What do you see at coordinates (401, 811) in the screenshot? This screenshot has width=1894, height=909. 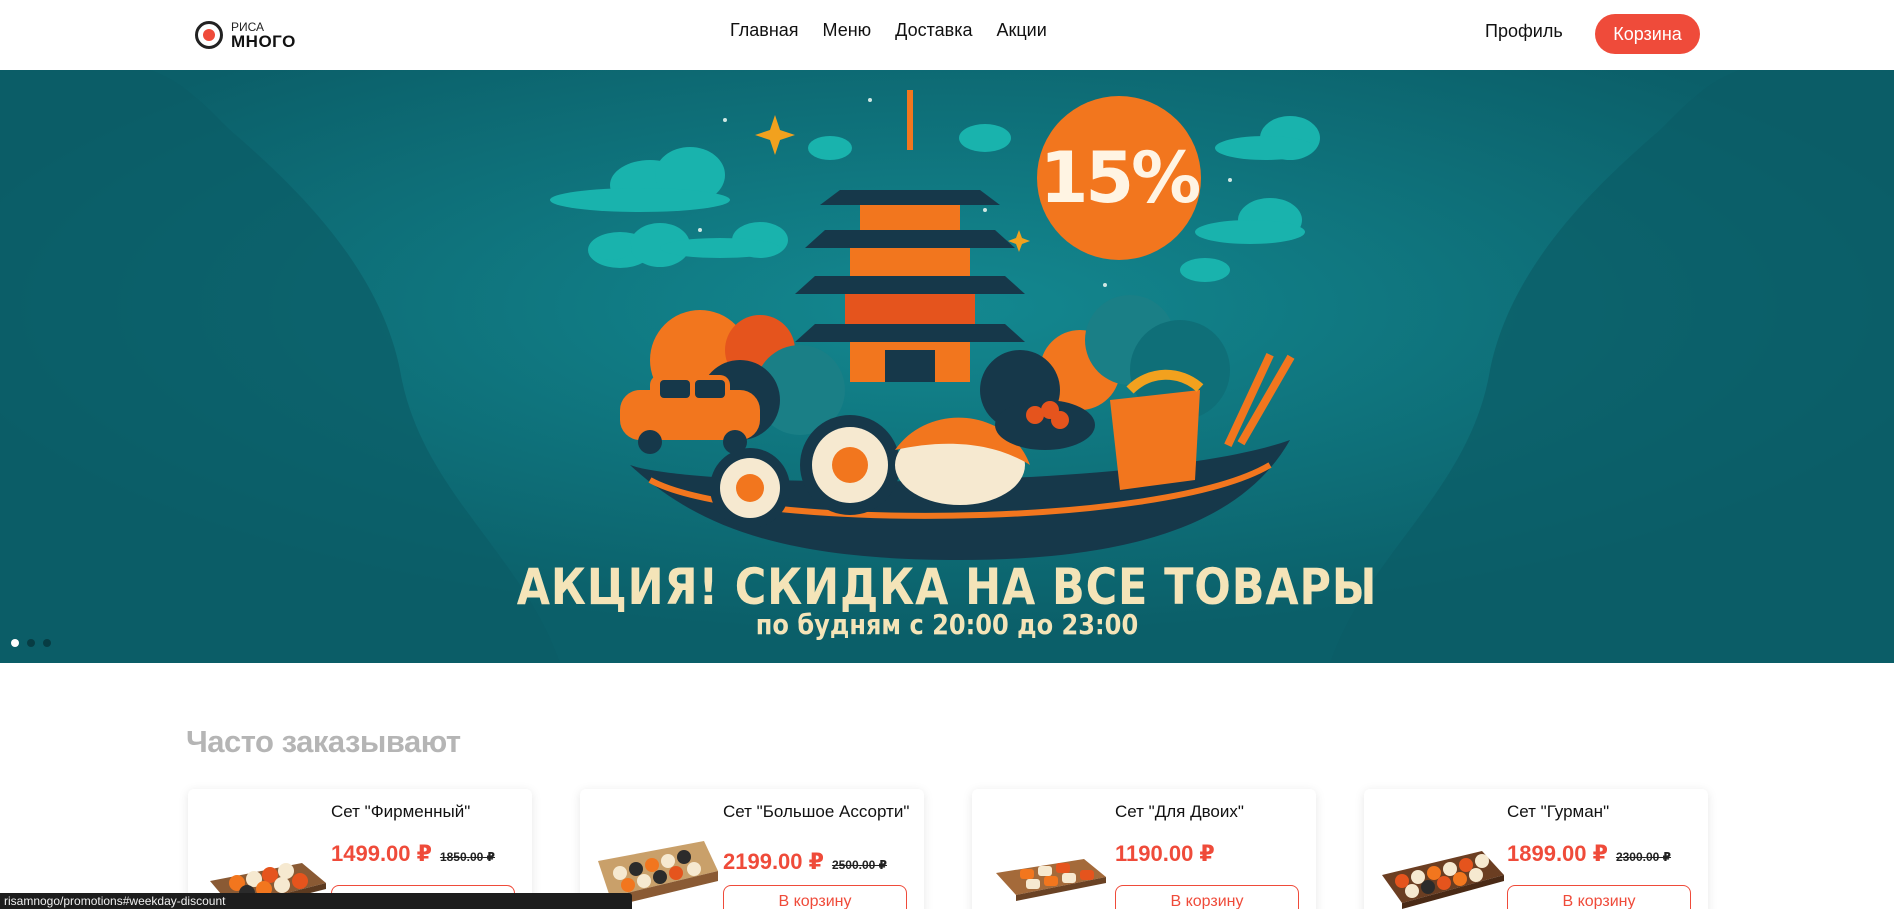 I see `product-name: Сет "Фирменный"` at bounding box center [401, 811].